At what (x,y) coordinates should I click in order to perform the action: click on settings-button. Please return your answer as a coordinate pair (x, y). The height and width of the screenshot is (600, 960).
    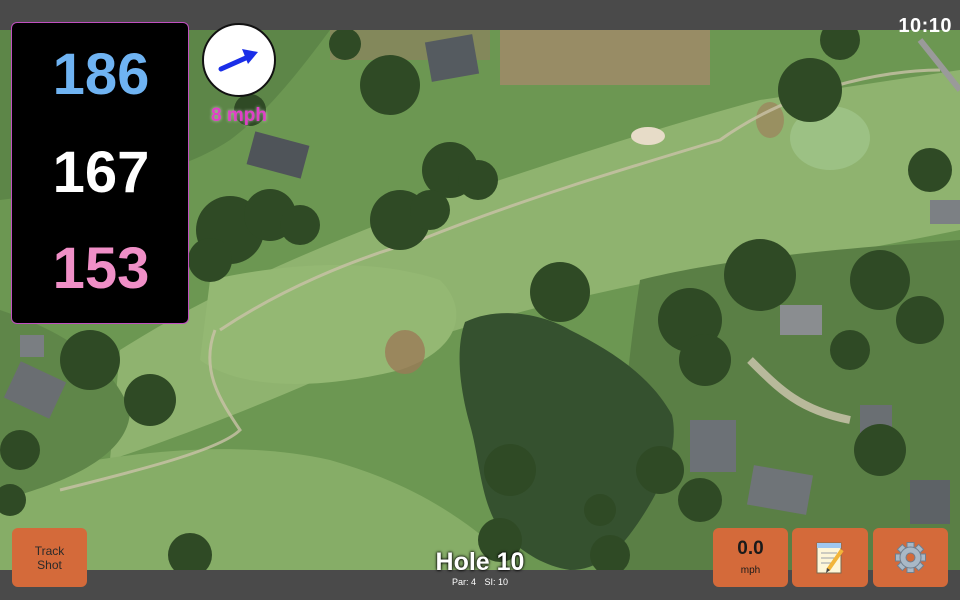
    Looking at the image, I should click on (910, 557).